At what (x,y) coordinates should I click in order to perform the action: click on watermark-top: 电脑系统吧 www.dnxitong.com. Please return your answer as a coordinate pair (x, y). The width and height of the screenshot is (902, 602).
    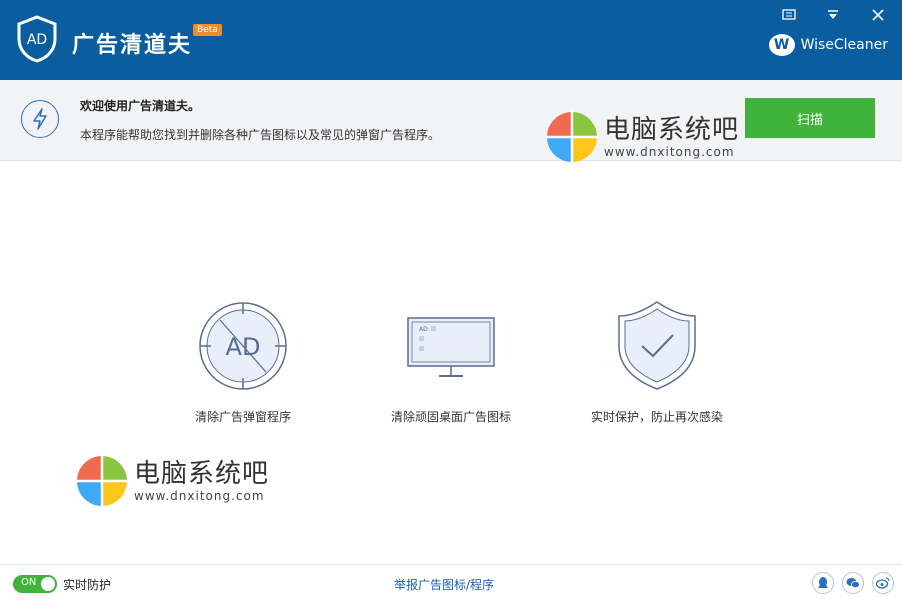
    Looking at the image, I should click on (642, 137).